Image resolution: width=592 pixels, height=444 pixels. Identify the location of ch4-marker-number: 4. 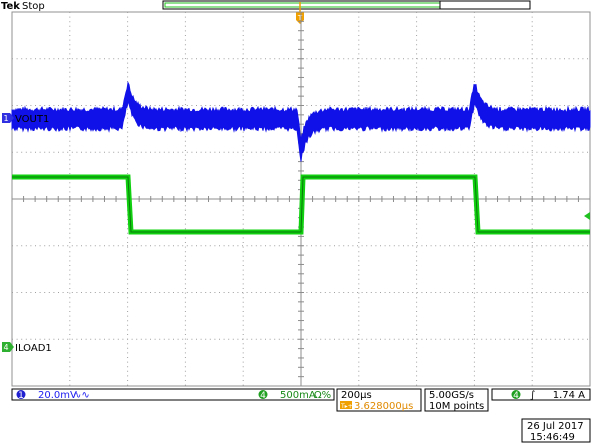
(5, 347).